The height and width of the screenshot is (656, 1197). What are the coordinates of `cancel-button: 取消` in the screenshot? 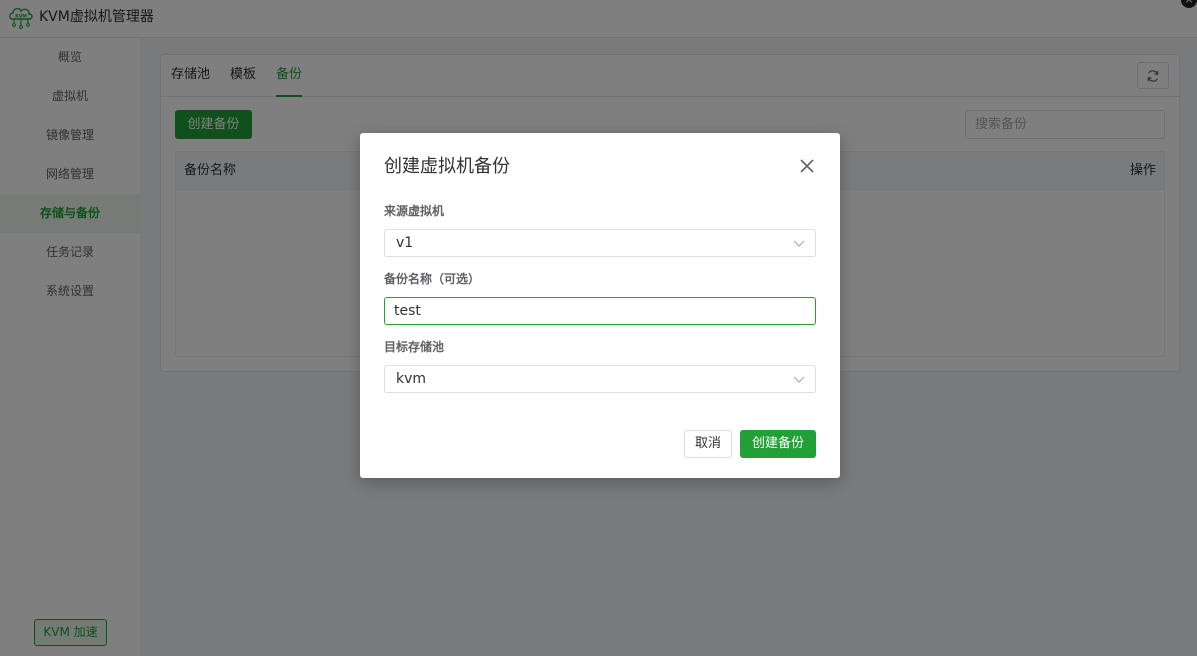 It's located at (708, 444).